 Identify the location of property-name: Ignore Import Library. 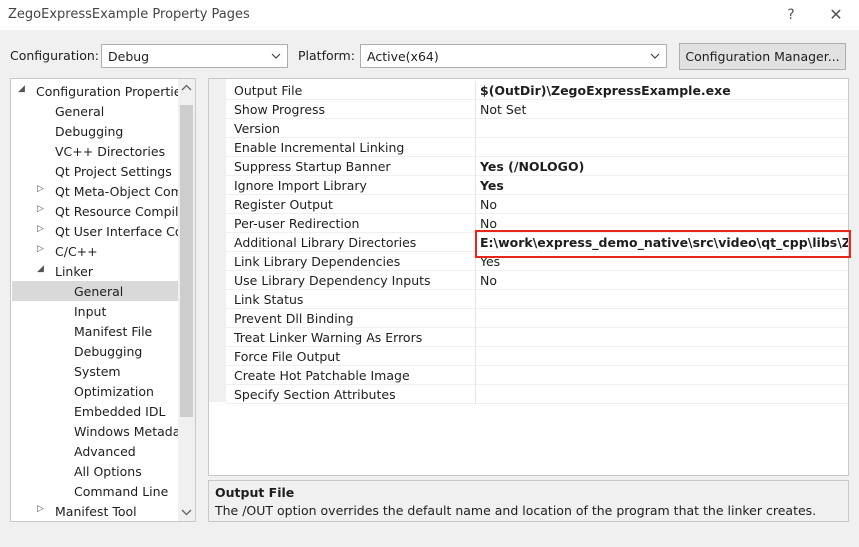
(300, 185).